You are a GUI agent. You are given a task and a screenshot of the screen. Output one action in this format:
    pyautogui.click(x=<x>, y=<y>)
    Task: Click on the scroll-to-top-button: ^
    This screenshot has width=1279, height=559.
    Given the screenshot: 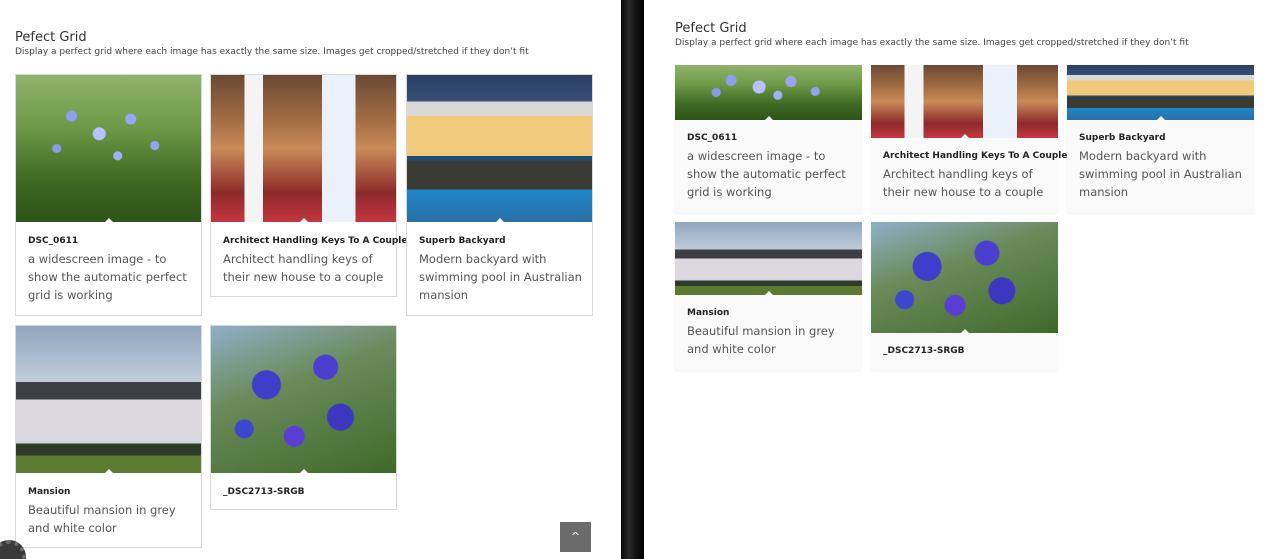 What is the action you would take?
    pyautogui.click(x=575, y=537)
    